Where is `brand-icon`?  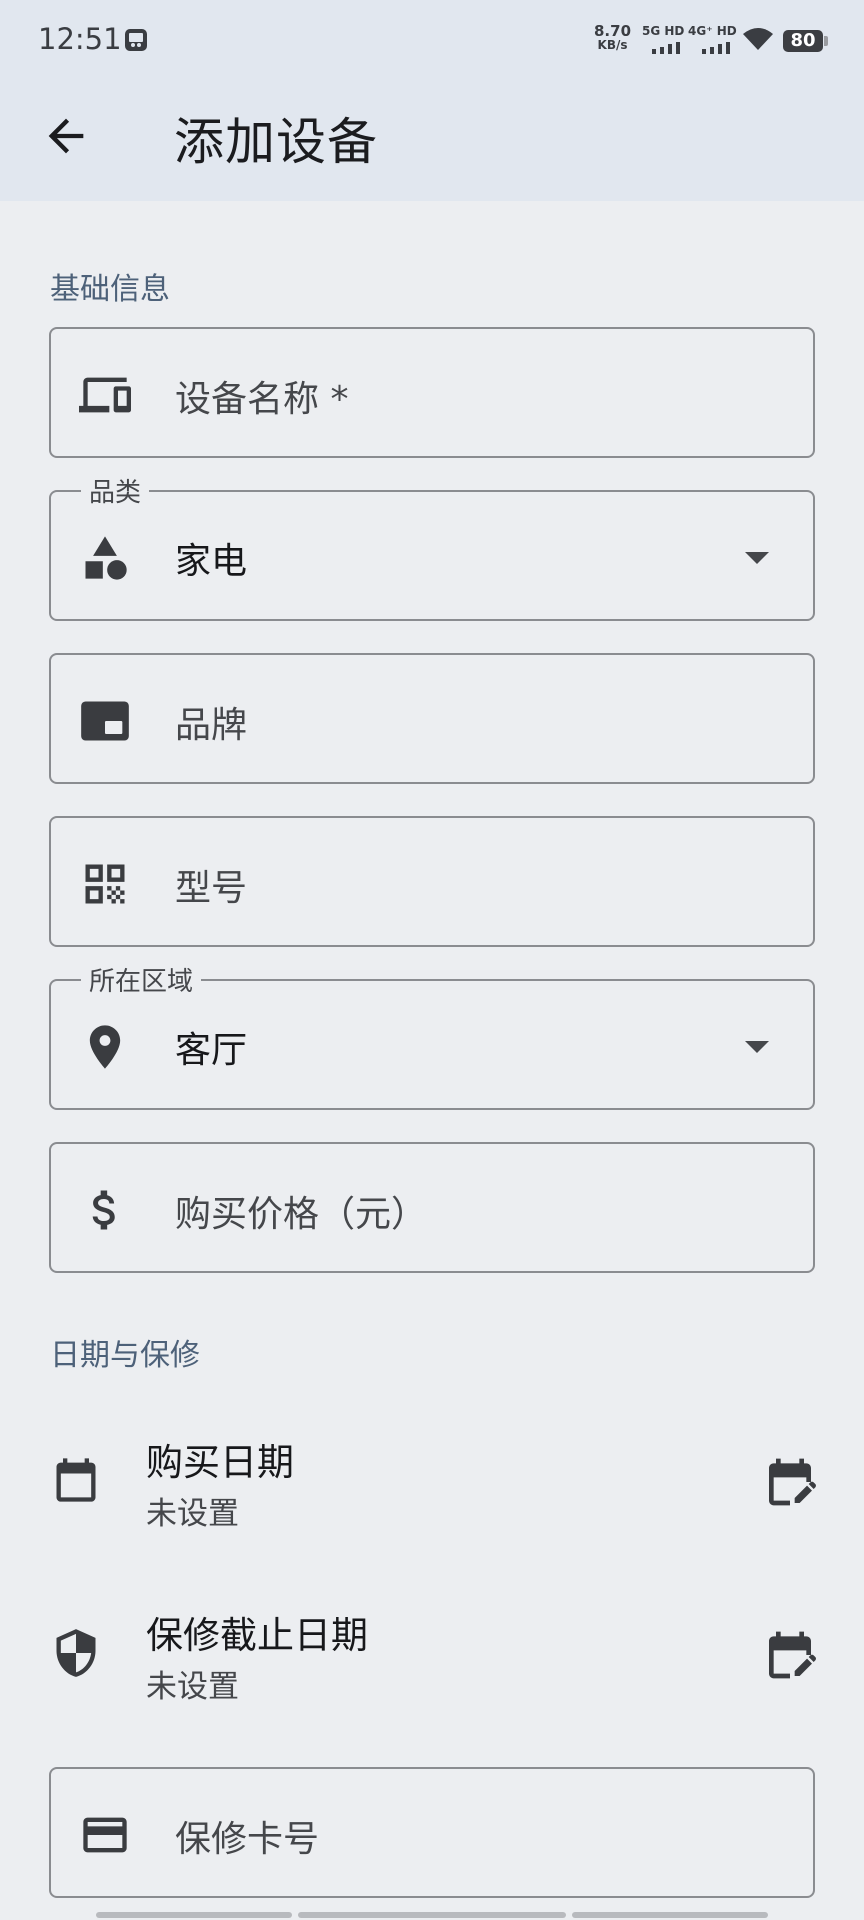 brand-icon is located at coordinates (105, 721).